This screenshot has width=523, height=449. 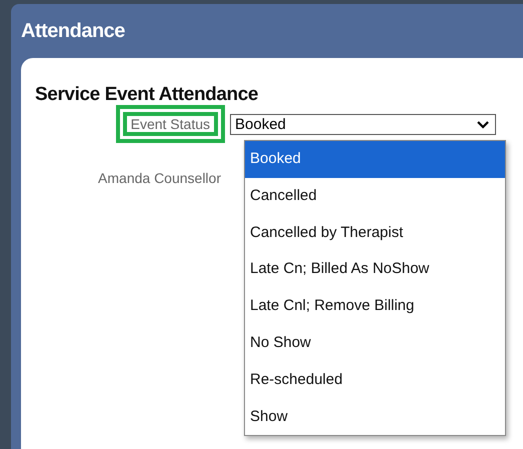 What do you see at coordinates (483, 124) in the screenshot?
I see `caret-icon` at bounding box center [483, 124].